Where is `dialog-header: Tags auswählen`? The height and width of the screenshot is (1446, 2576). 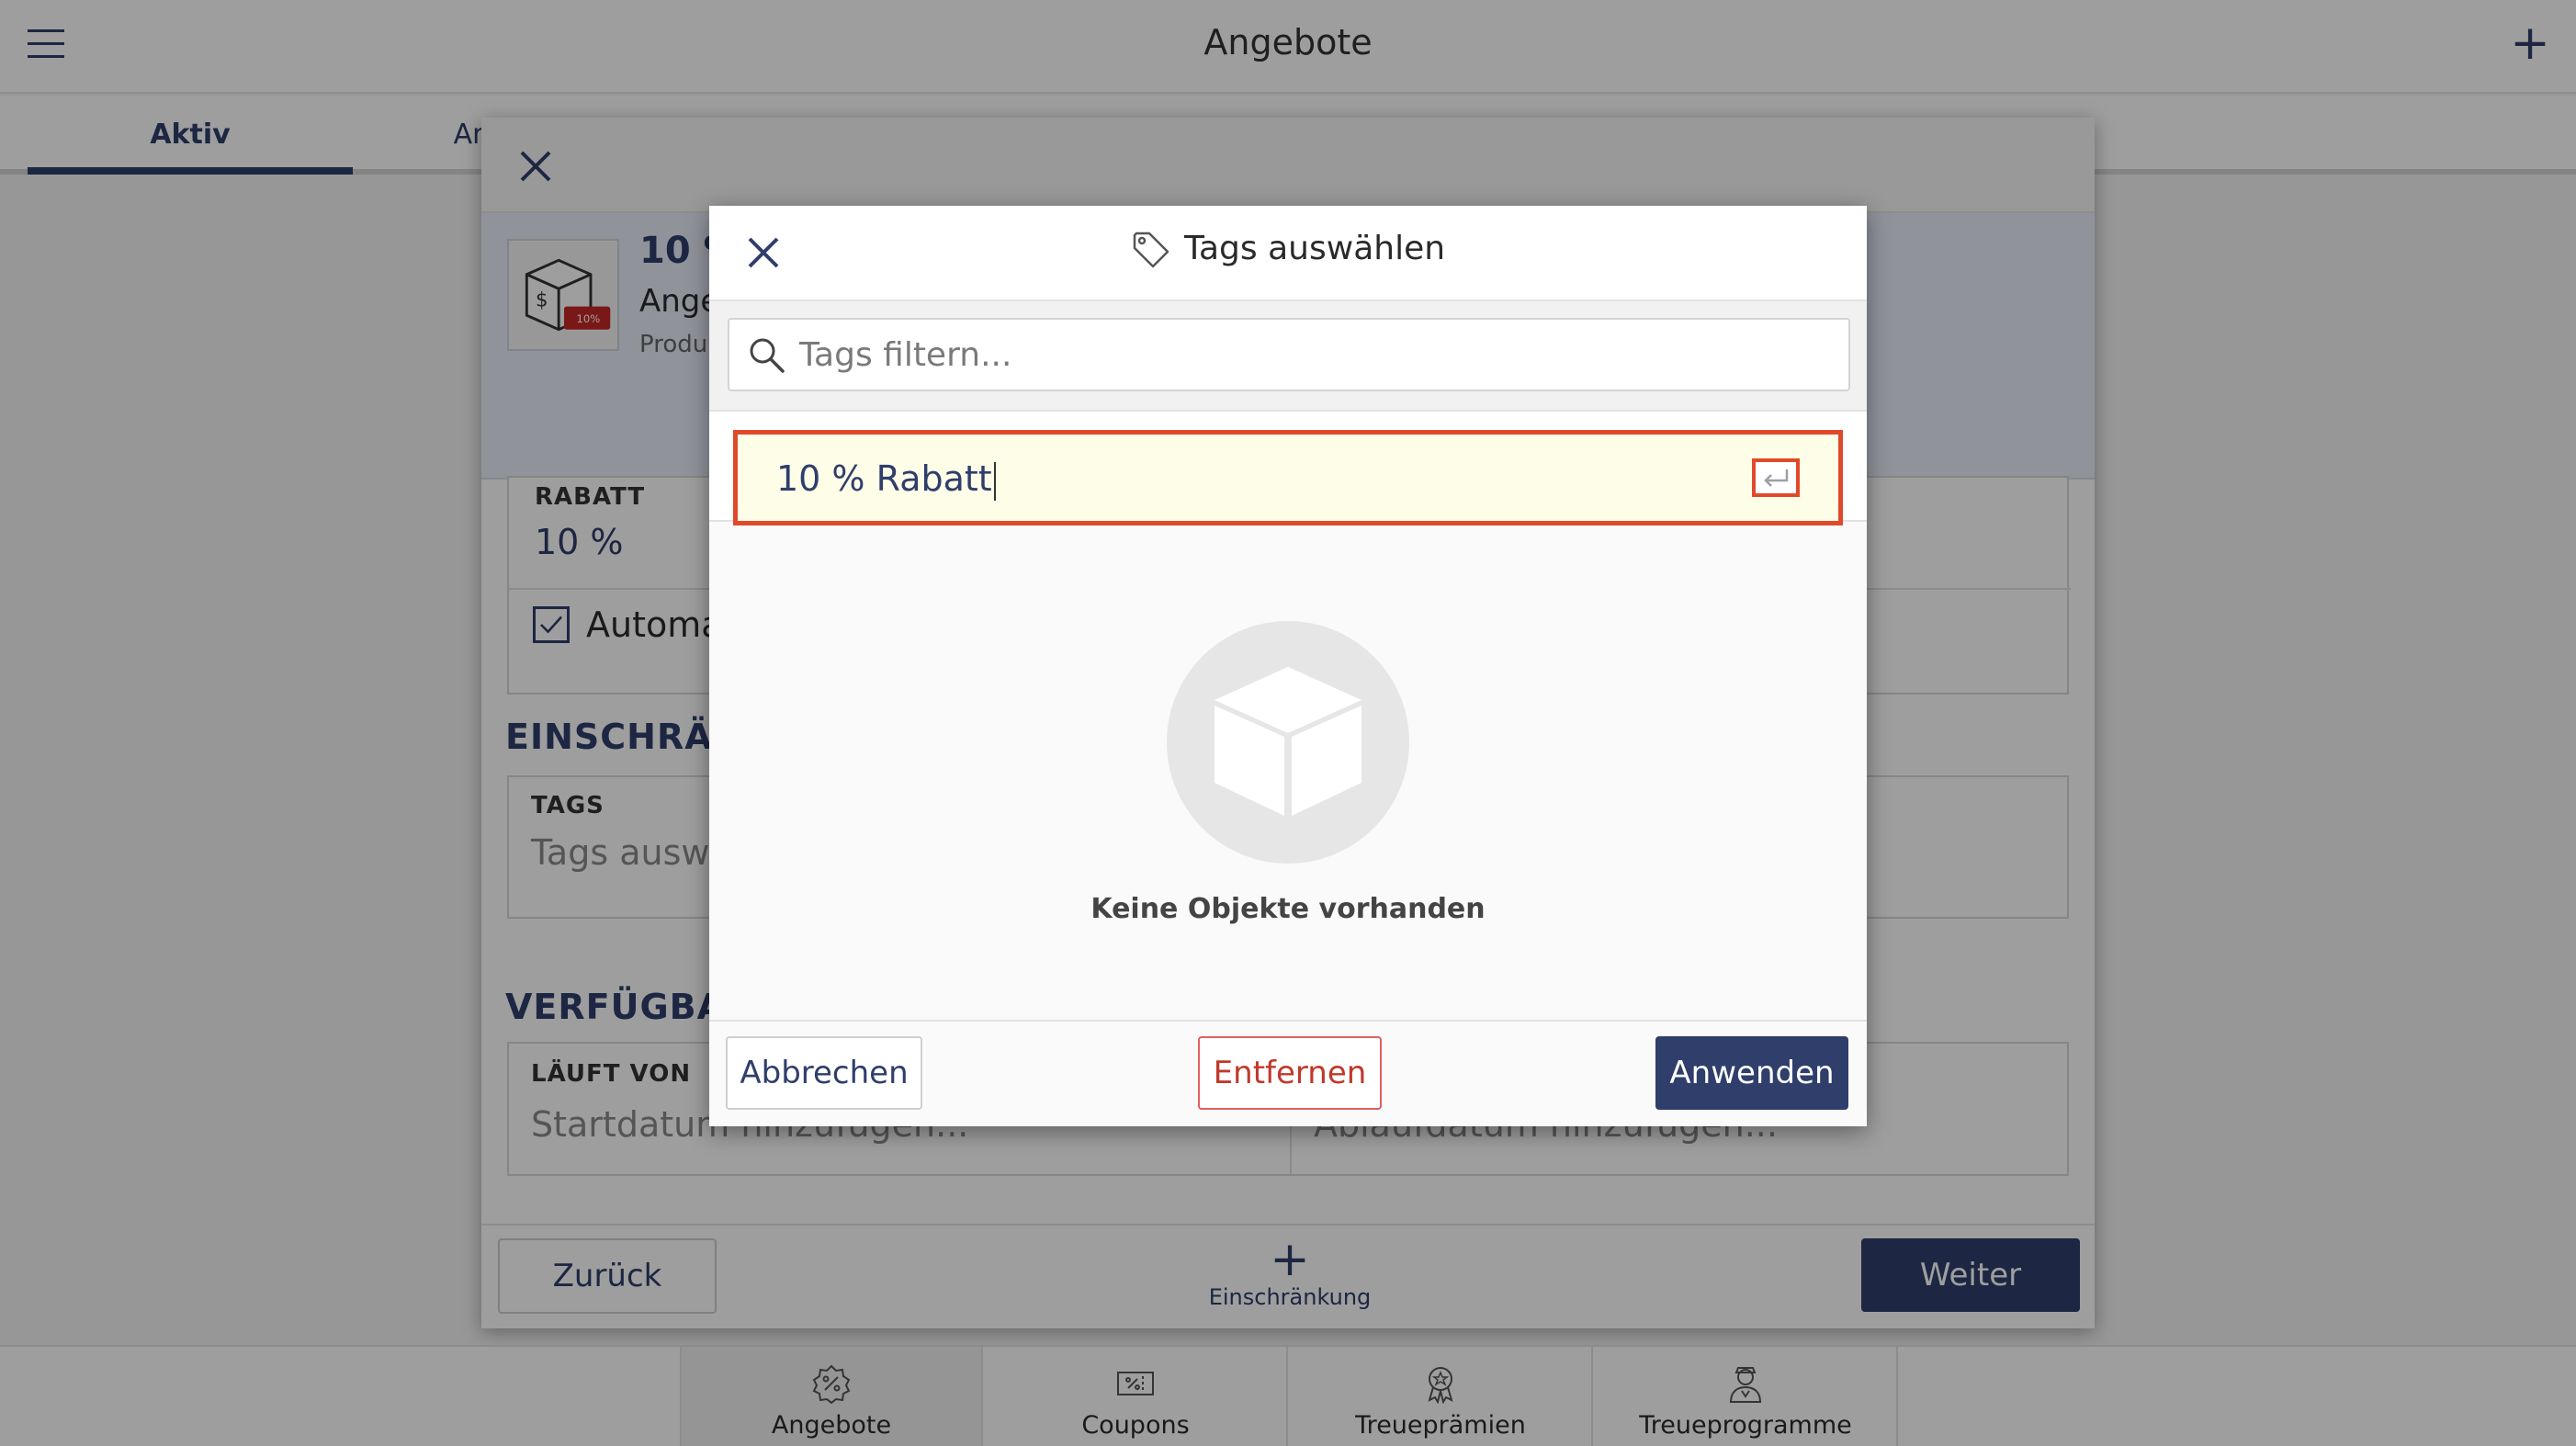
dialog-header: Tags auswählen is located at coordinates (1288, 253).